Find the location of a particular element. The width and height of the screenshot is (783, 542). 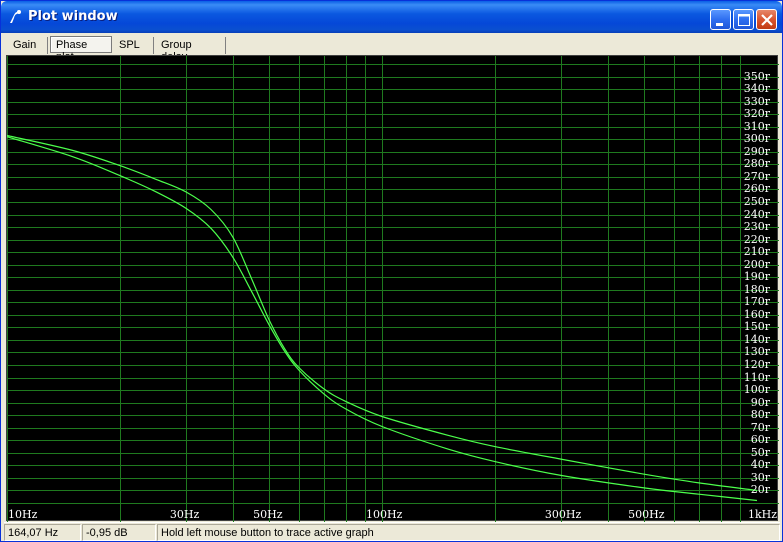

y-tick-label: 290r is located at coordinates (756, 151).